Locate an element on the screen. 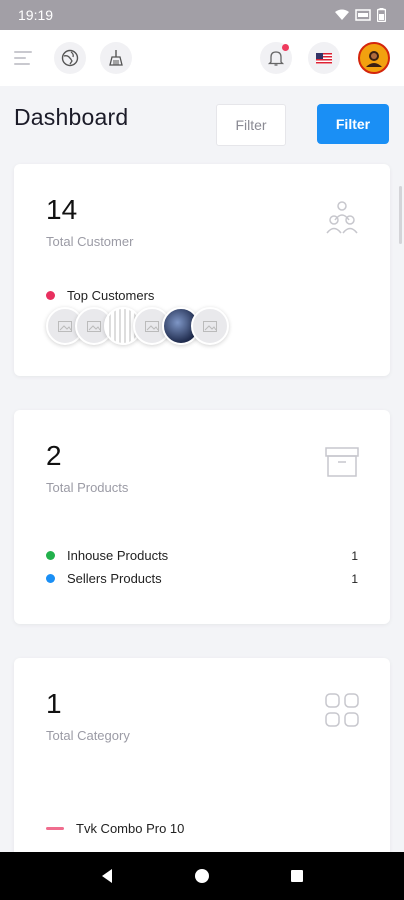 The height and width of the screenshot is (900, 404). category-row: Tvk Combo Pro 10 is located at coordinates (202, 828).